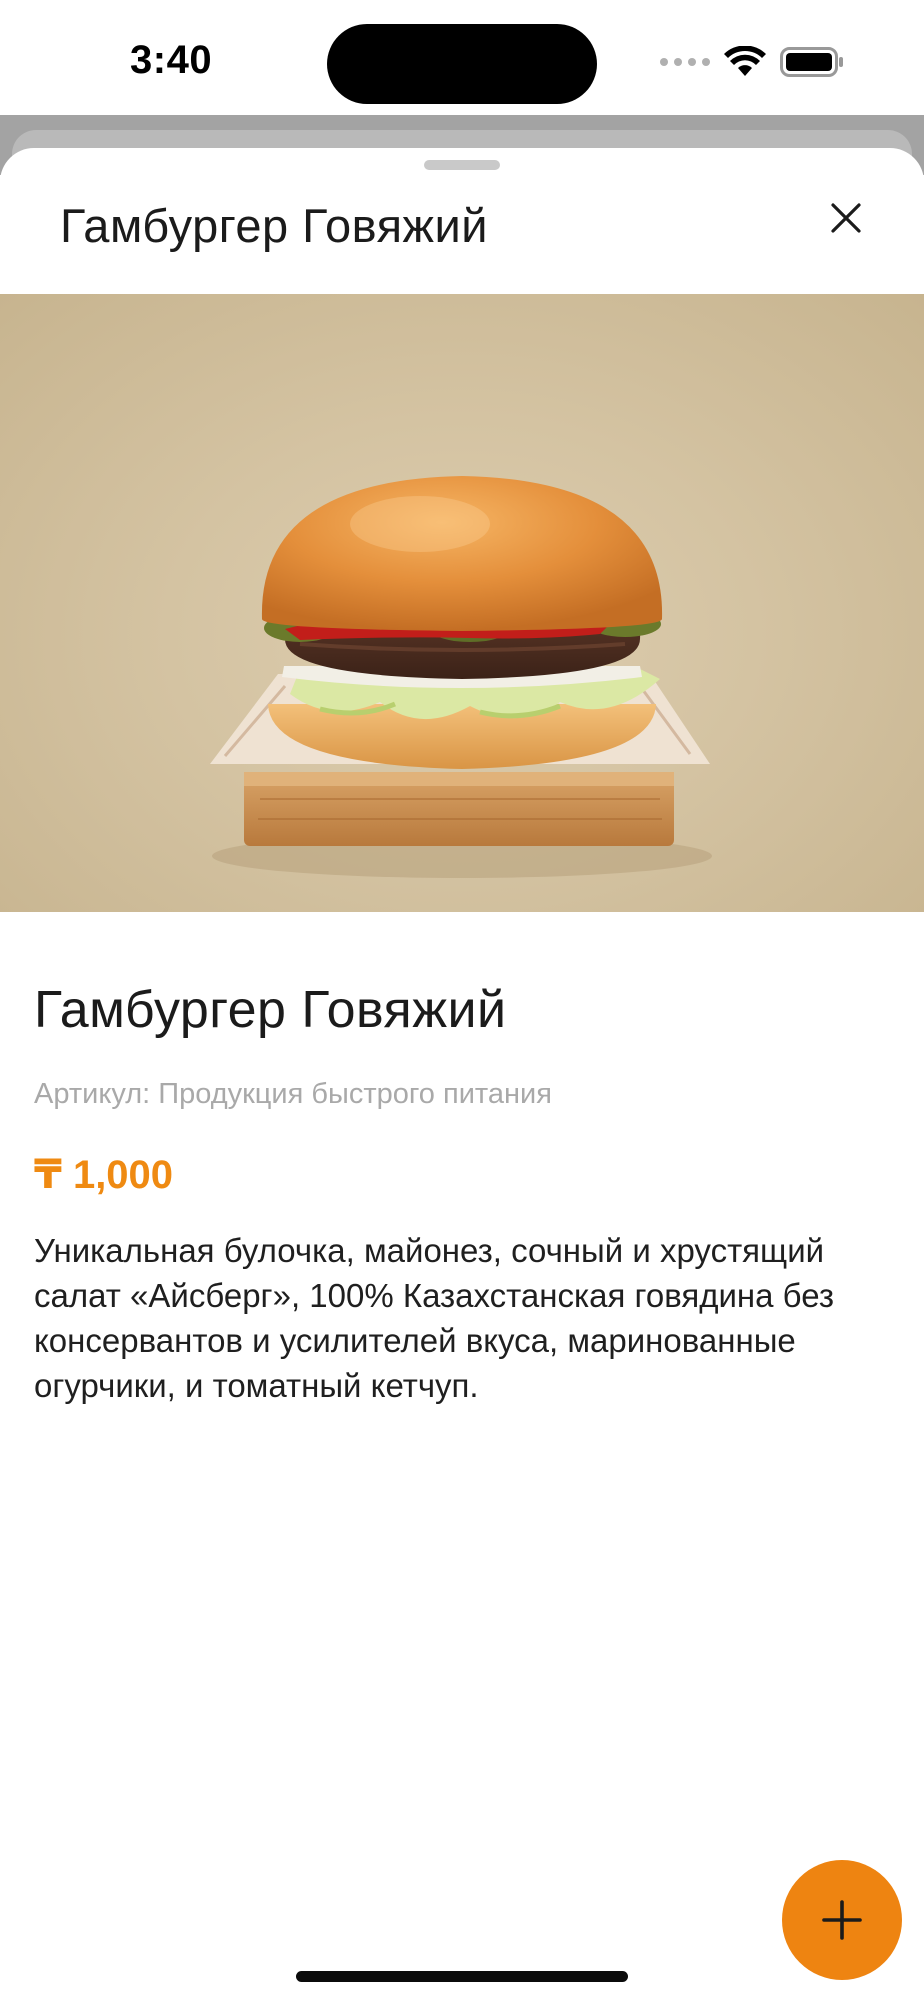 The width and height of the screenshot is (924, 2000). Describe the element at coordinates (811, 62) in the screenshot. I see `battery-icon` at that location.